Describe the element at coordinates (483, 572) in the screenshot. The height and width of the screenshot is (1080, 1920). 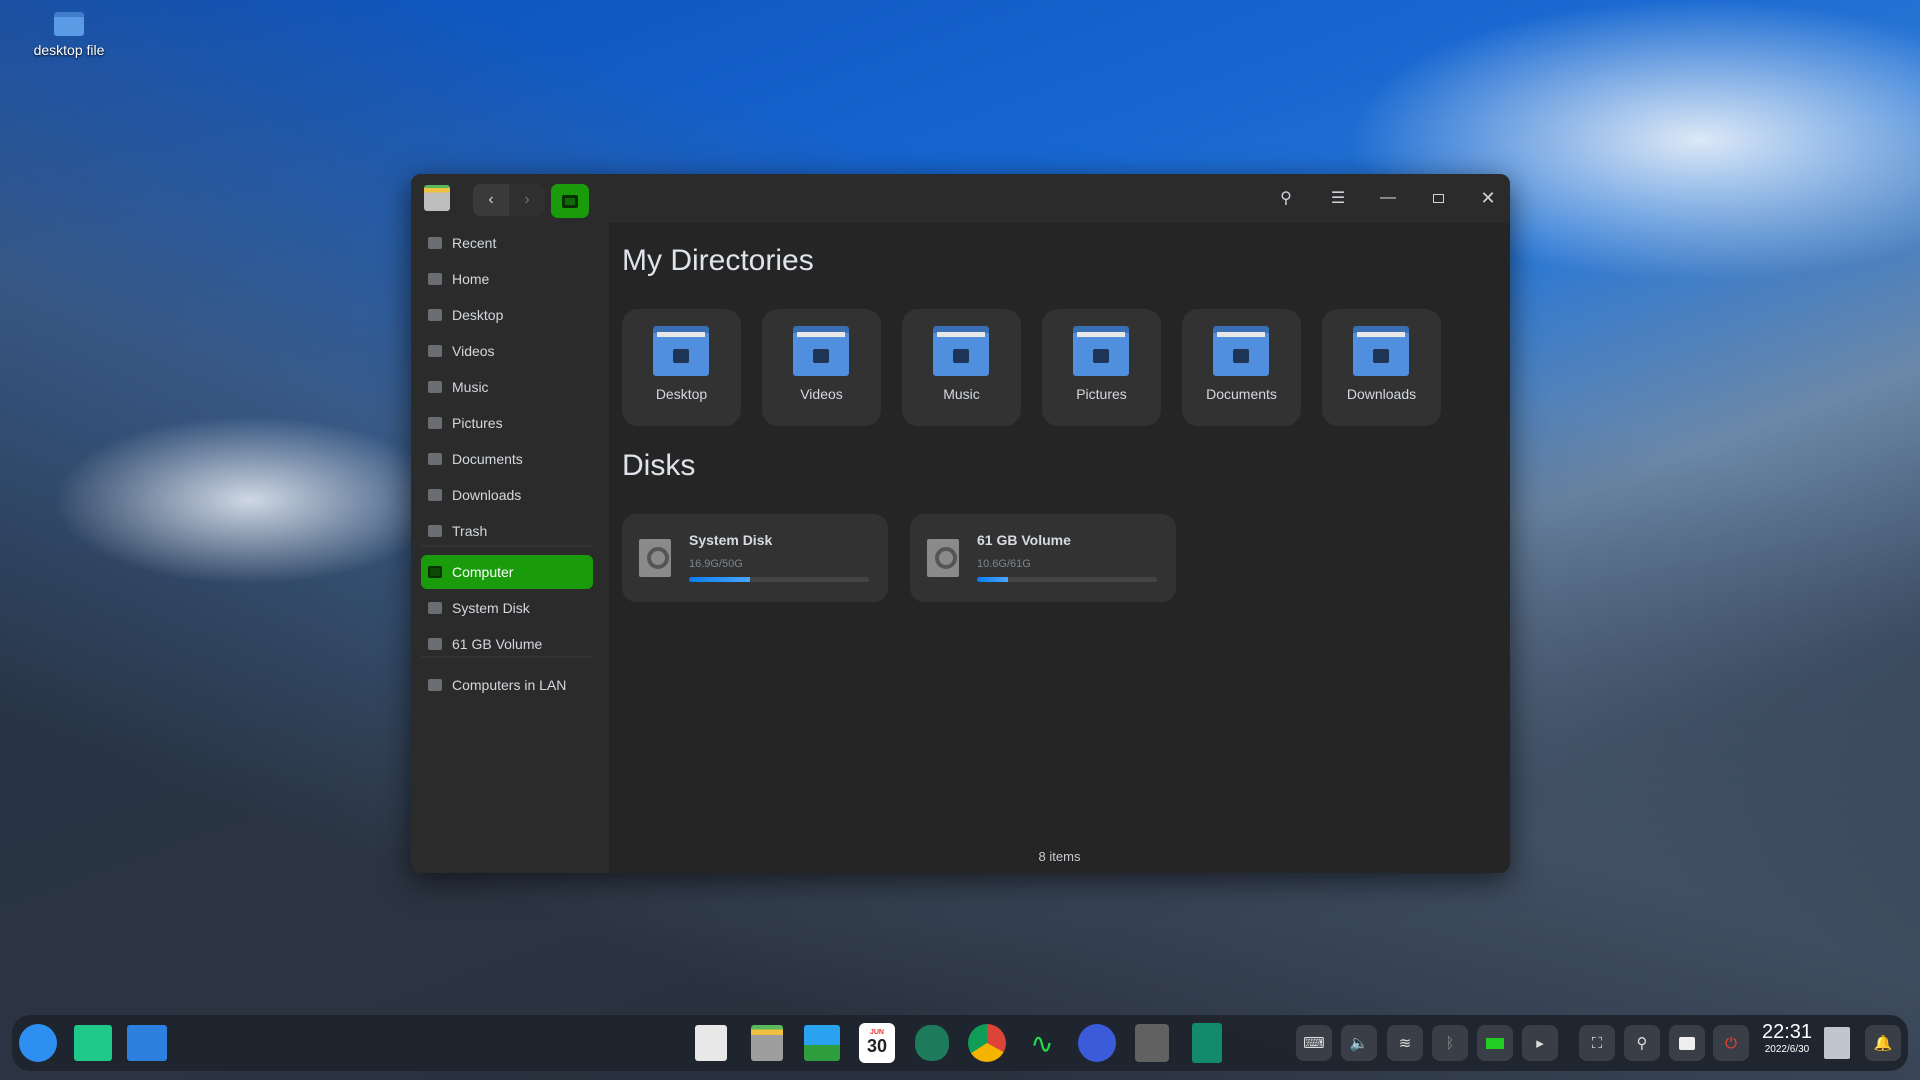
I see `sidebar-item-label: Computer` at that location.